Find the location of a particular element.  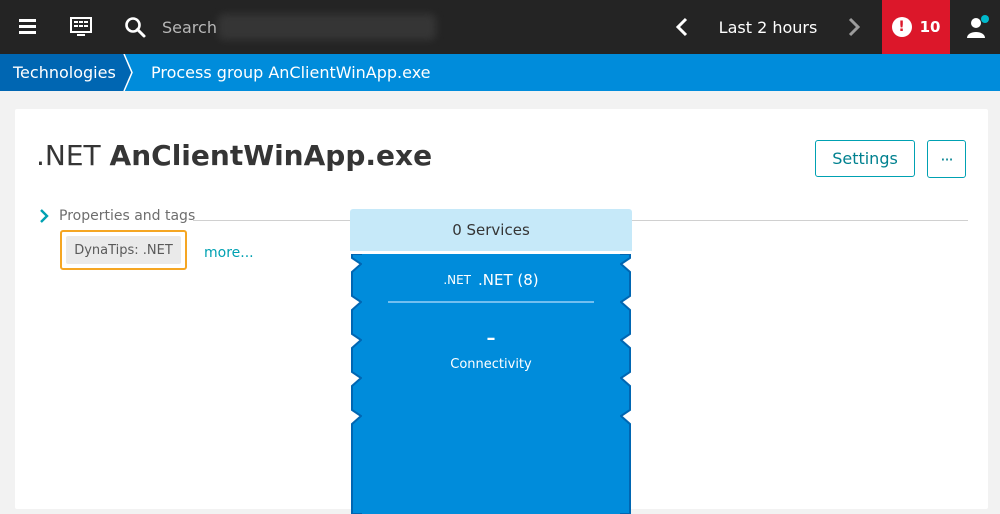

page-title: .NET AnClientWinApp.exe is located at coordinates (234, 155).